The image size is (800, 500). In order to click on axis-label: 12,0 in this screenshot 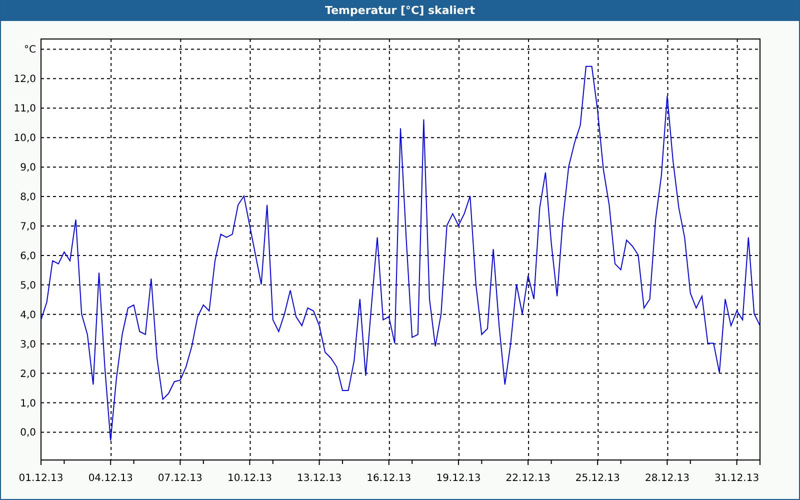, I will do `click(25, 80)`.